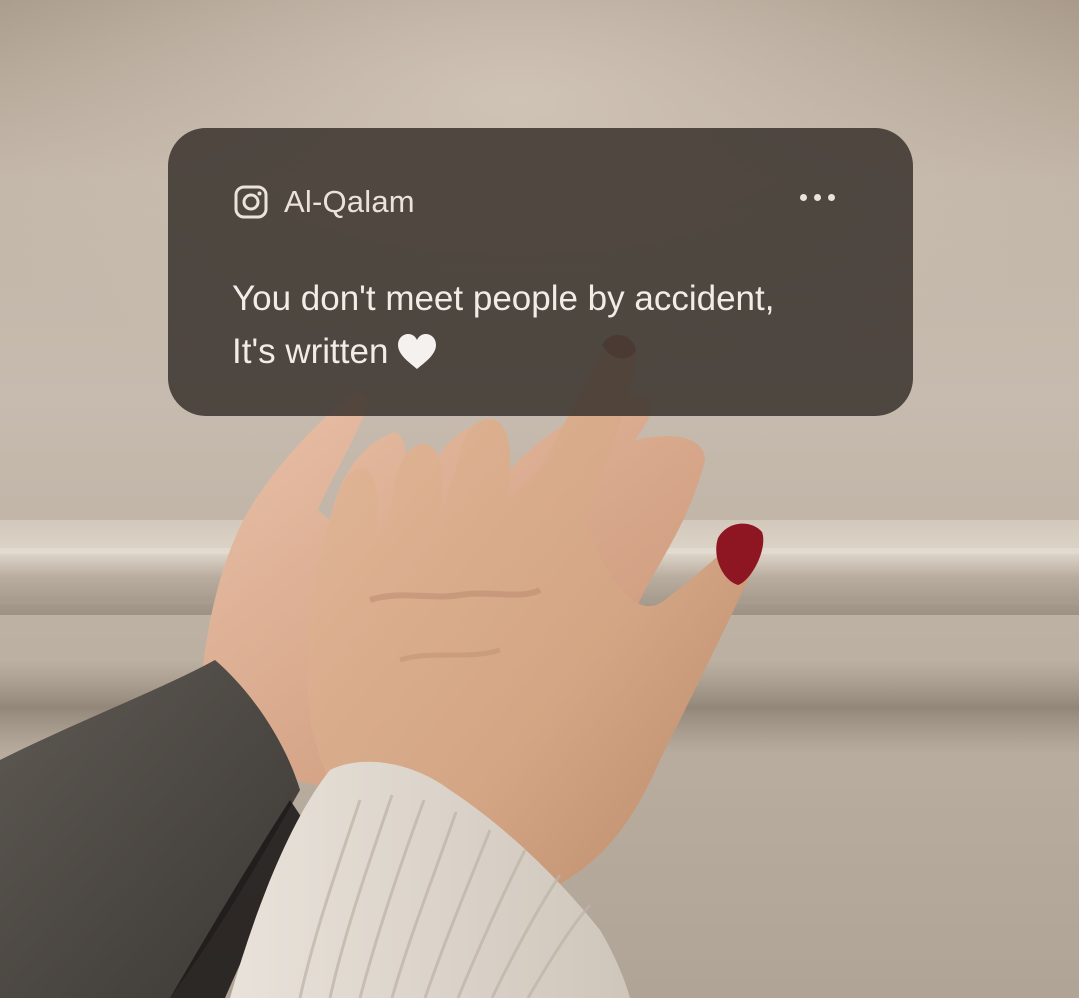 The width and height of the screenshot is (1079, 998). What do you see at coordinates (817, 197) in the screenshot?
I see `more-options-button` at bounding box center [817, 197].